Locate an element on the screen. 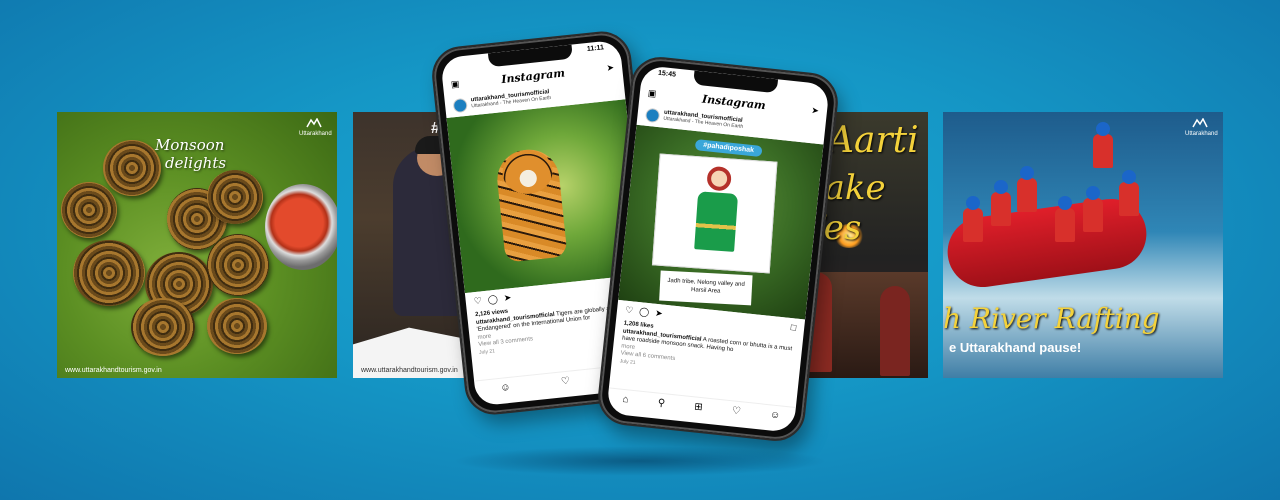 This screenshot has width=1280, height=500. bookmark-icon: □ is located at coordinates (793, 328).